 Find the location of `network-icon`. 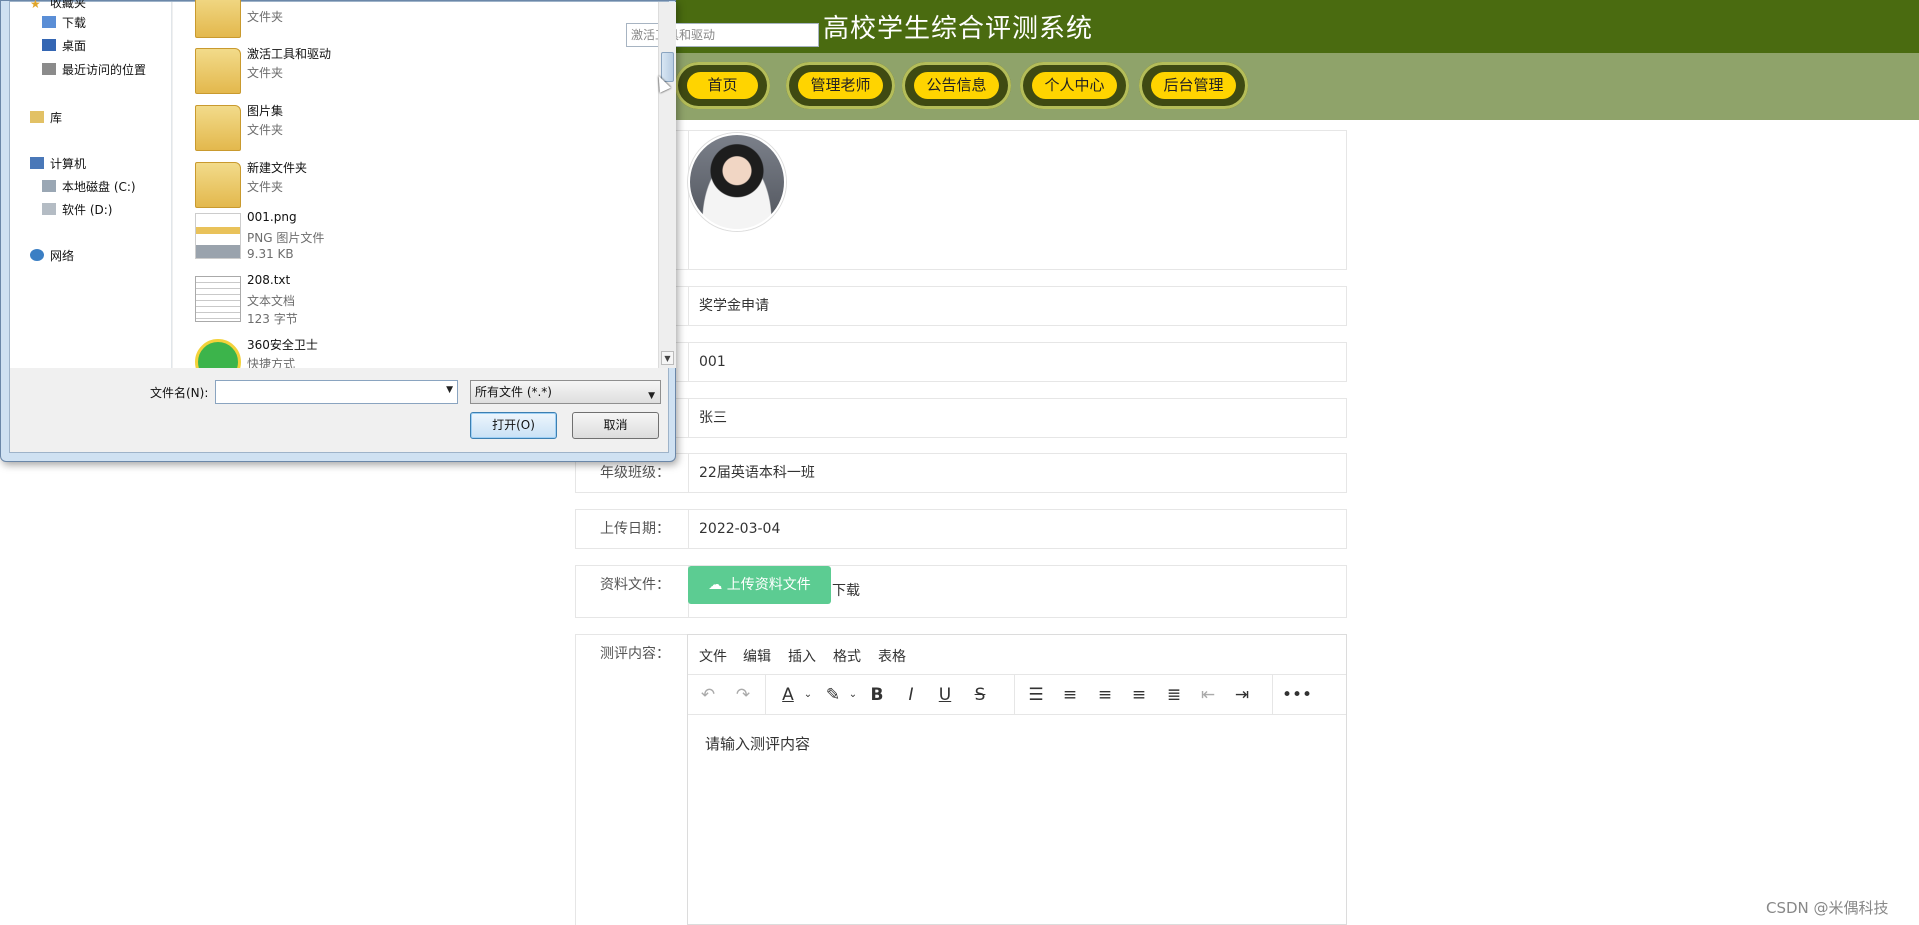

network-icon is located at coordinates (37, 255).